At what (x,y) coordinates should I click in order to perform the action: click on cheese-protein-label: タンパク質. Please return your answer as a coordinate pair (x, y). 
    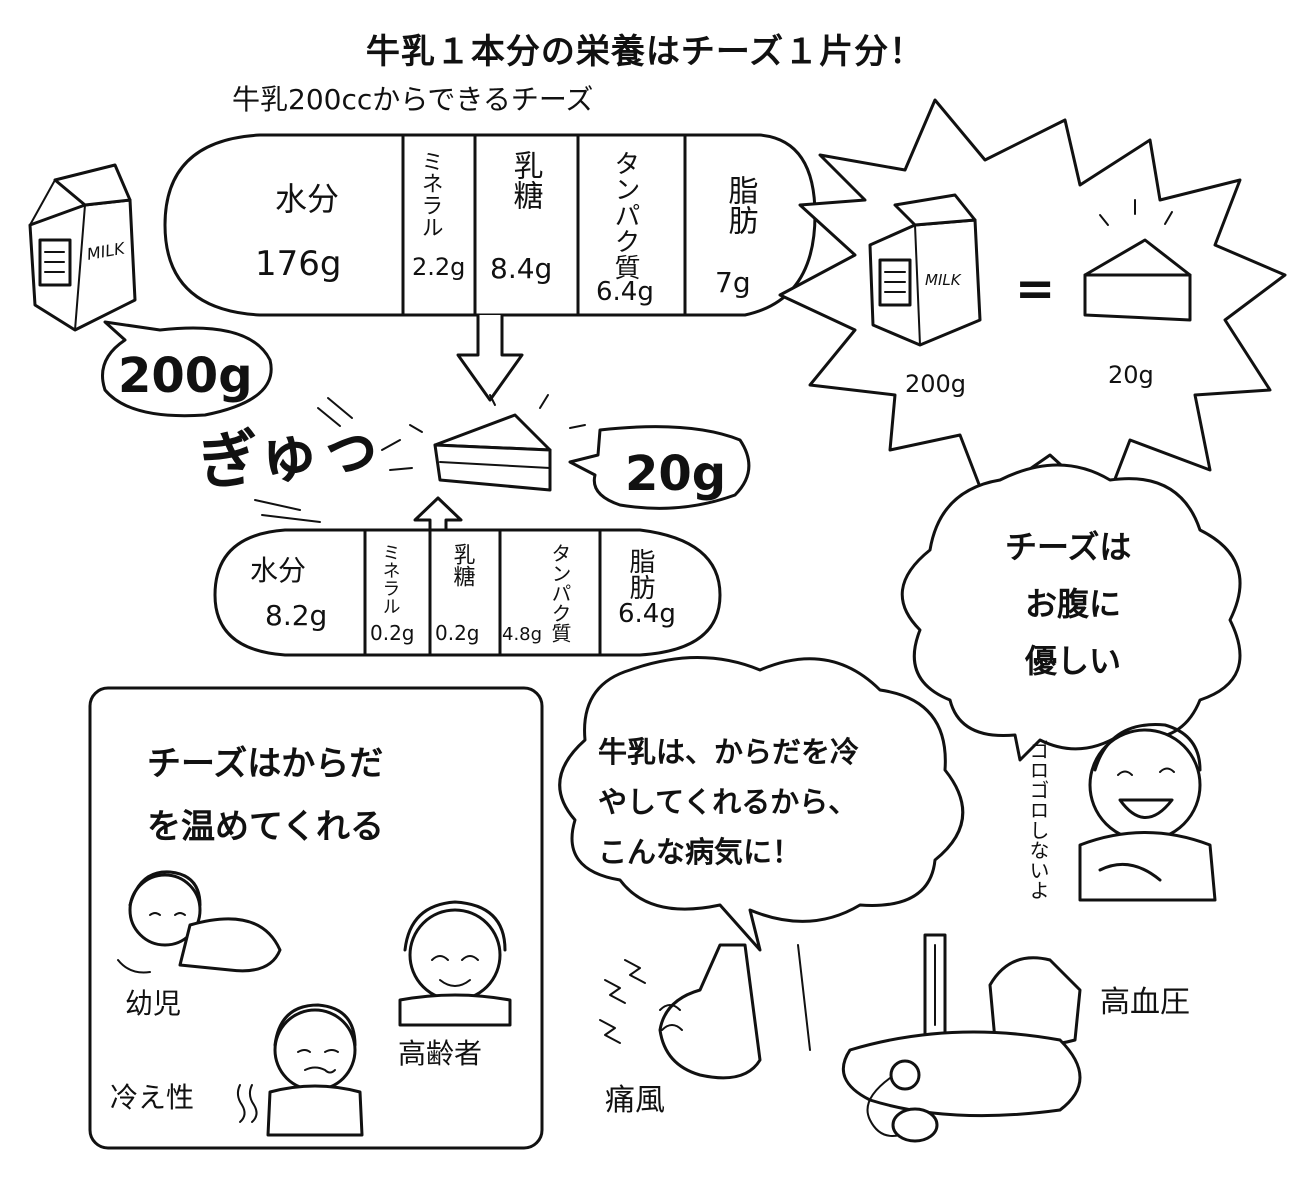
    Looking at the image, I should click on (560, 593).